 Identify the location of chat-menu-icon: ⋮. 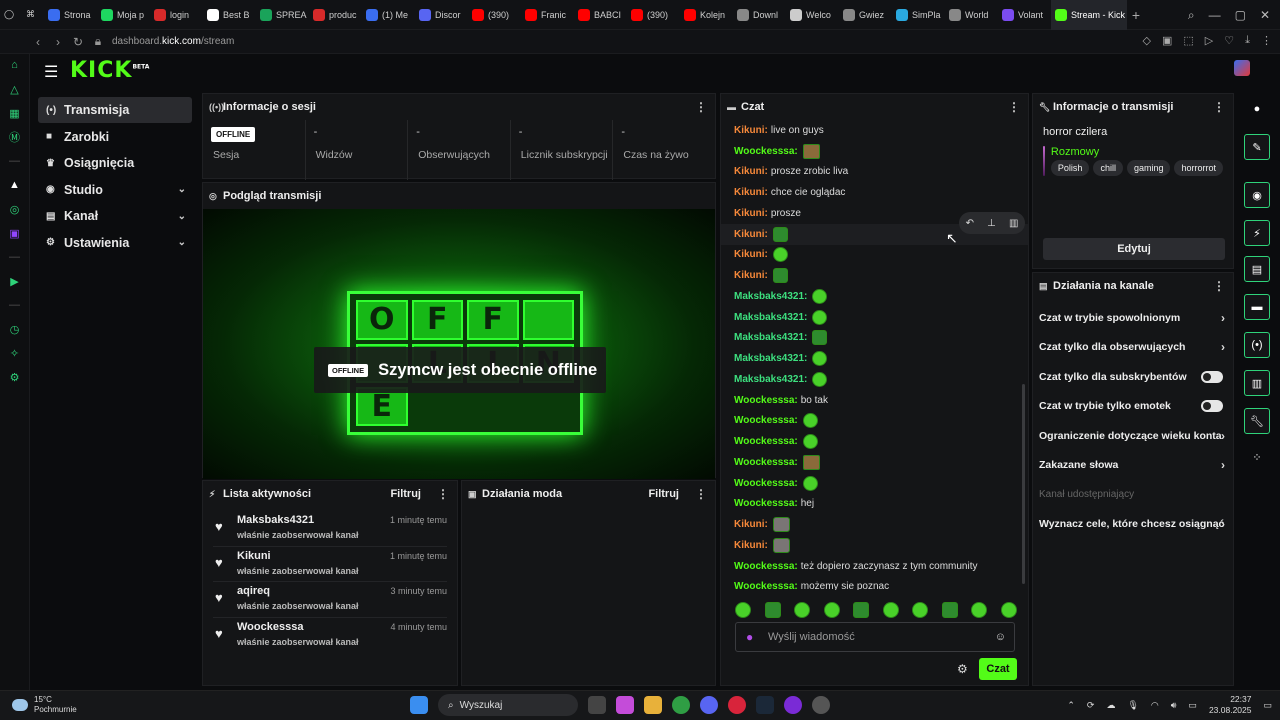
(1014, 107).